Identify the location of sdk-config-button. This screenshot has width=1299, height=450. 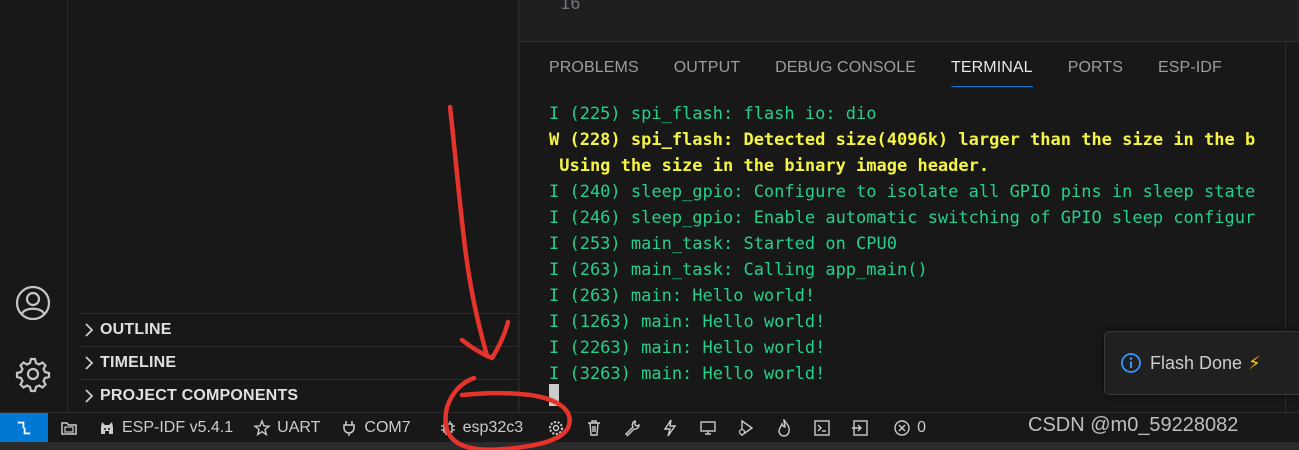
(554, 428).